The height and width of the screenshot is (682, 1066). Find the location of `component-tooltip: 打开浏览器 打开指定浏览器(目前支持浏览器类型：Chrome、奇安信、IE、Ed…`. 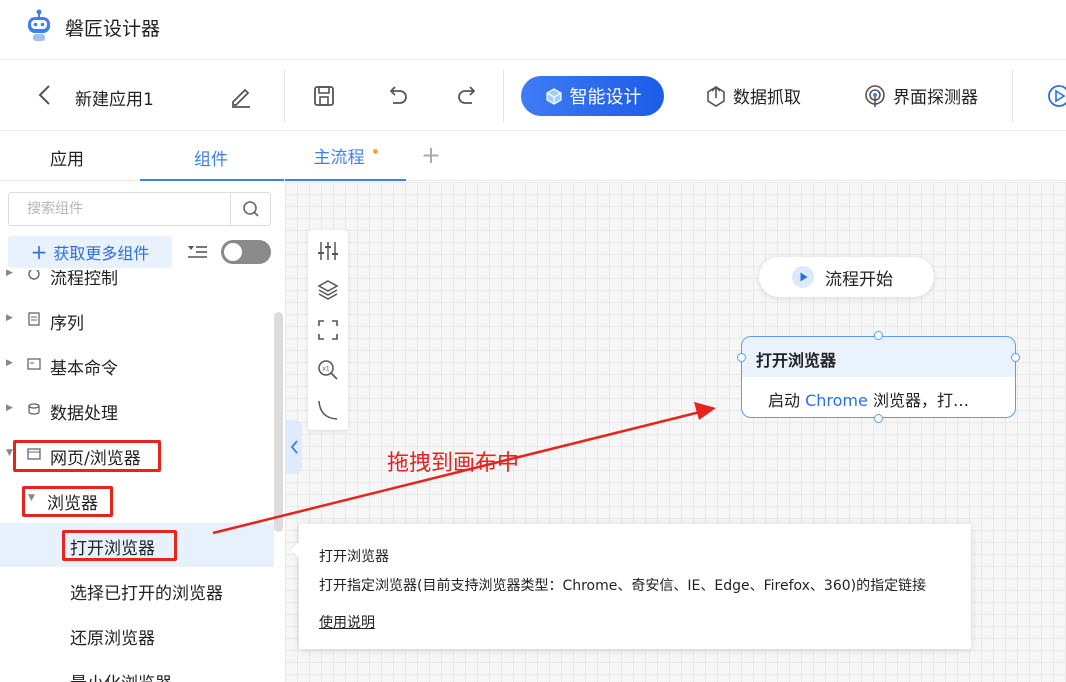

component-tooltip: 打开浏览器 打开指定浏览器(目前支持浏览器类型：Chrome、奇安信、IE、Ed… is located at coordinates (631, 586).